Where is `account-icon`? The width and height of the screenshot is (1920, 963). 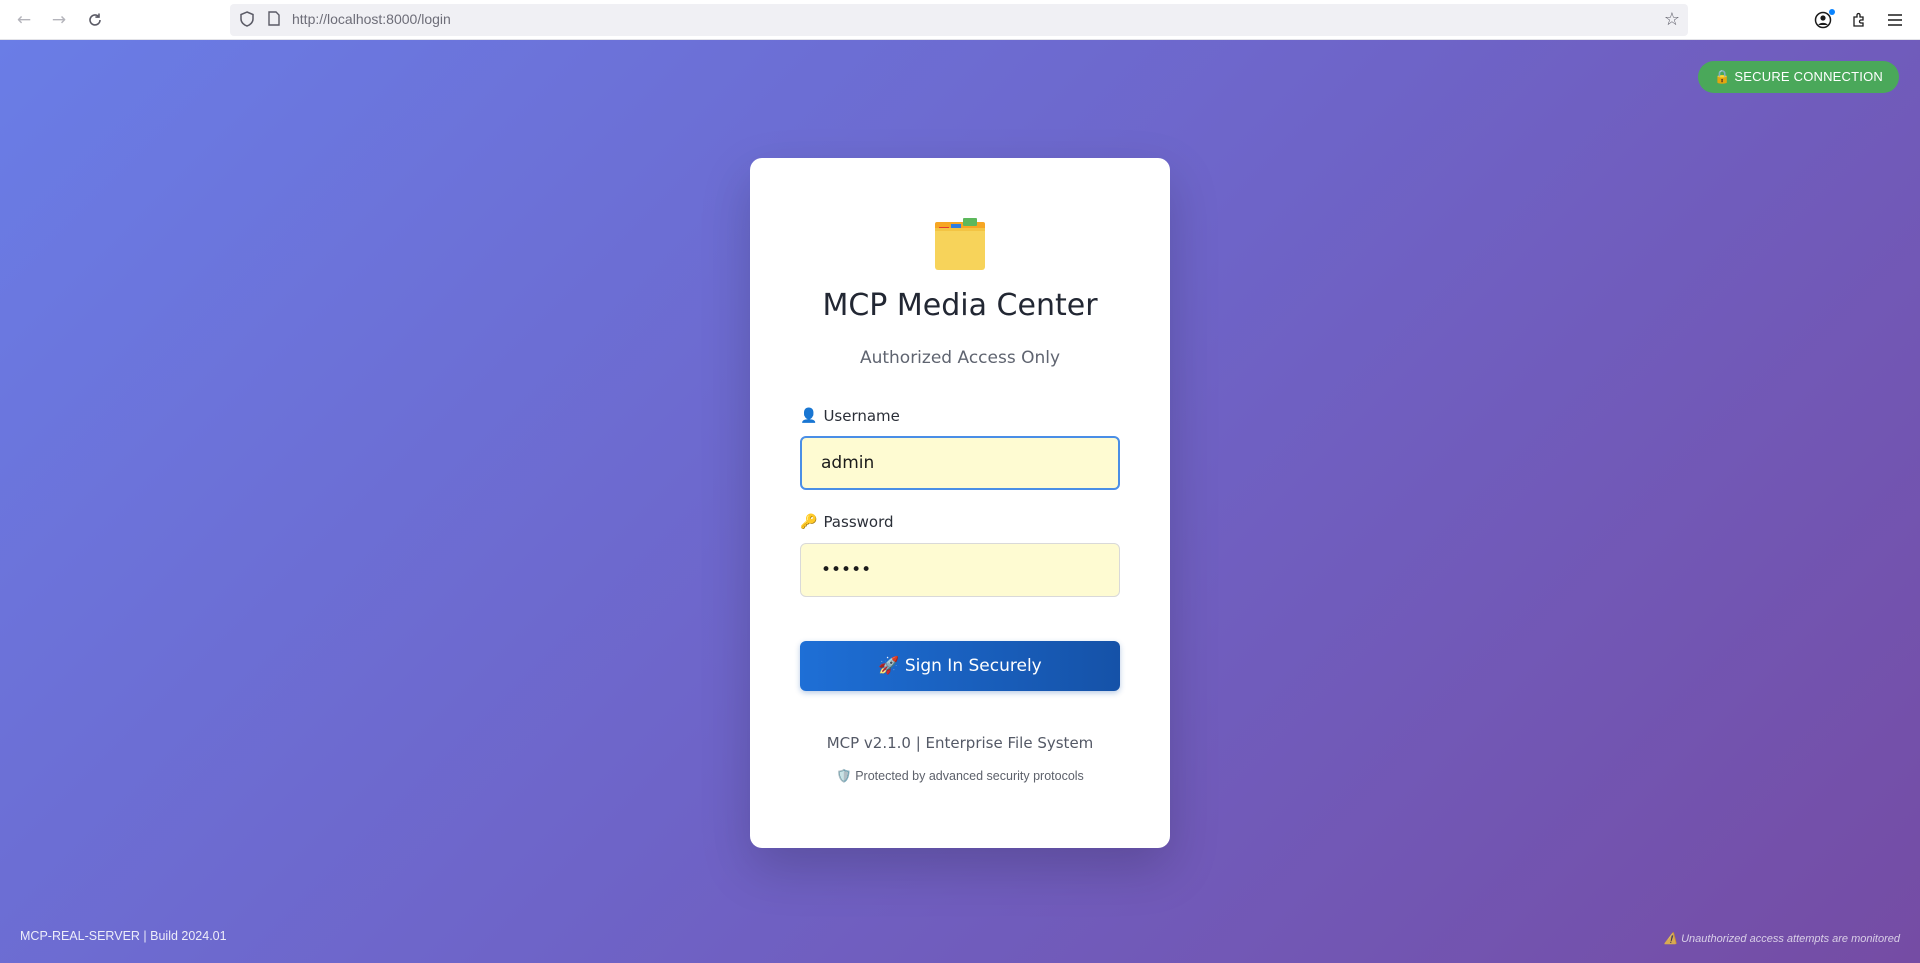 account-icon is located at coordinates (1823, 20).